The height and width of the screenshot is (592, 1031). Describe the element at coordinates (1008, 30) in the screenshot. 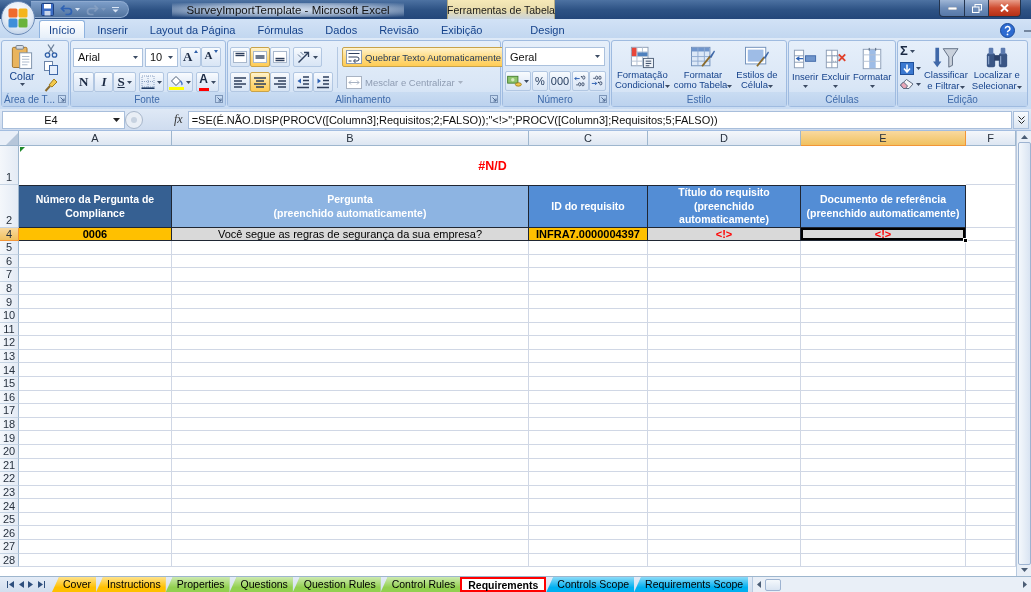

I see `help-icon` at that location.